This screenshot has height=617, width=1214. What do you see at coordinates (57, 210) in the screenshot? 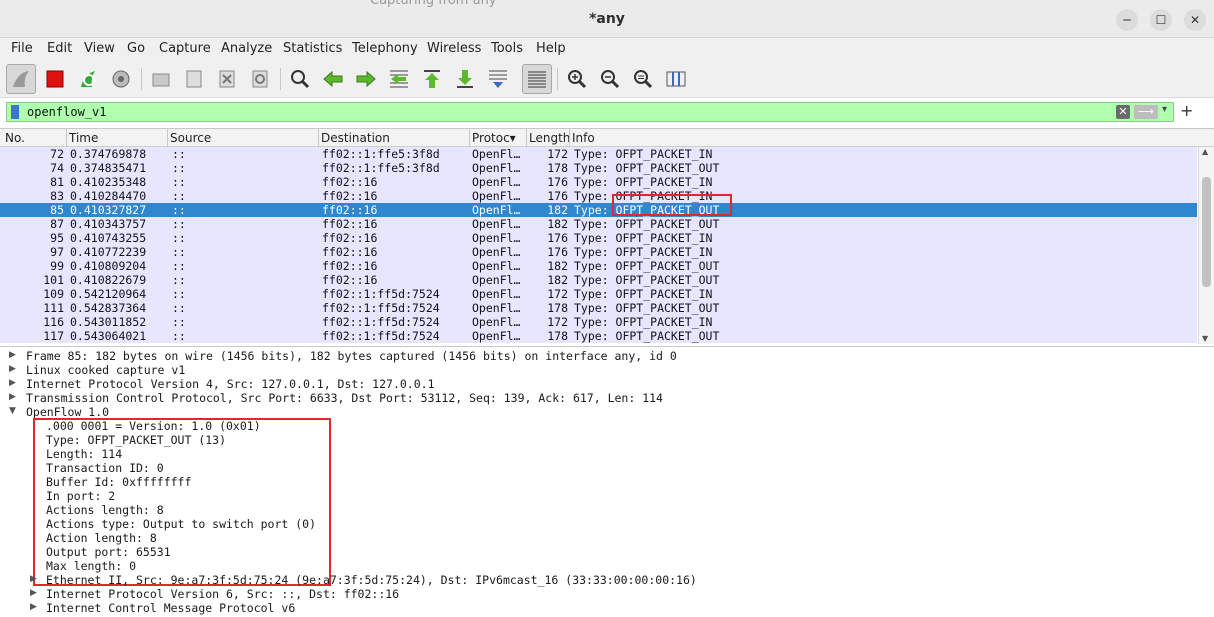
I see `packet-no: 85` at bounding box center [57, 210].